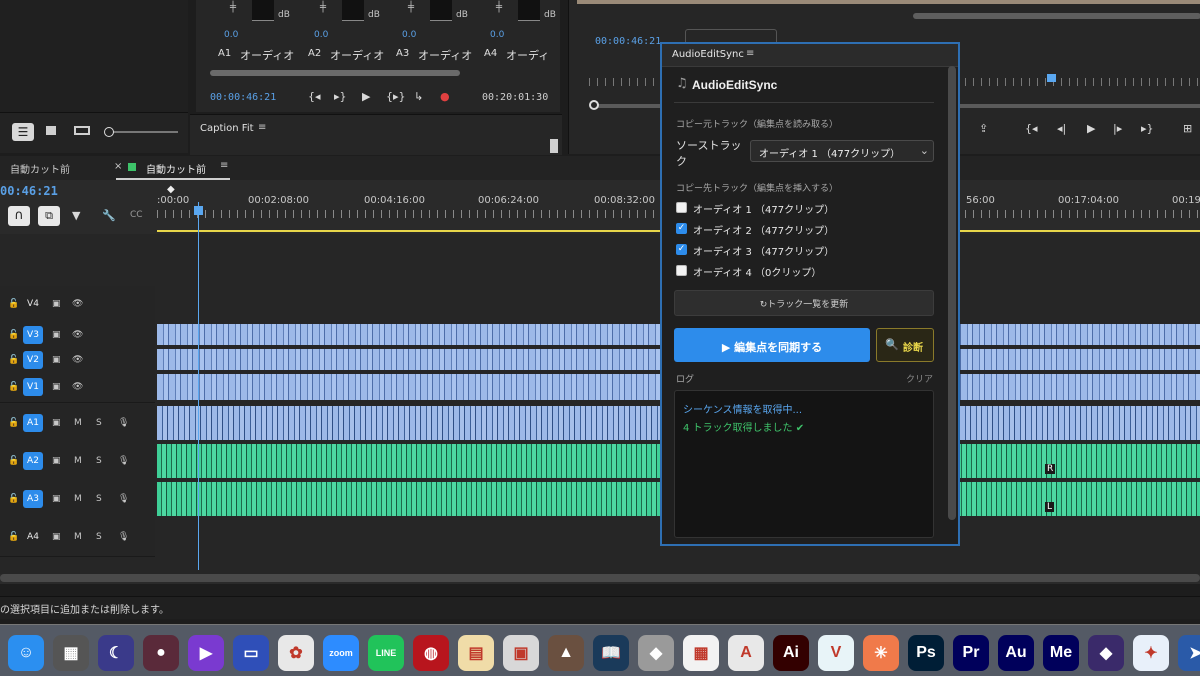 Image resolution: width=1200 pixels, height=676 pixels. Describe the element at coordinates (431, 653) in the screenshot. I see `red-app-icon: ◍` at that location.